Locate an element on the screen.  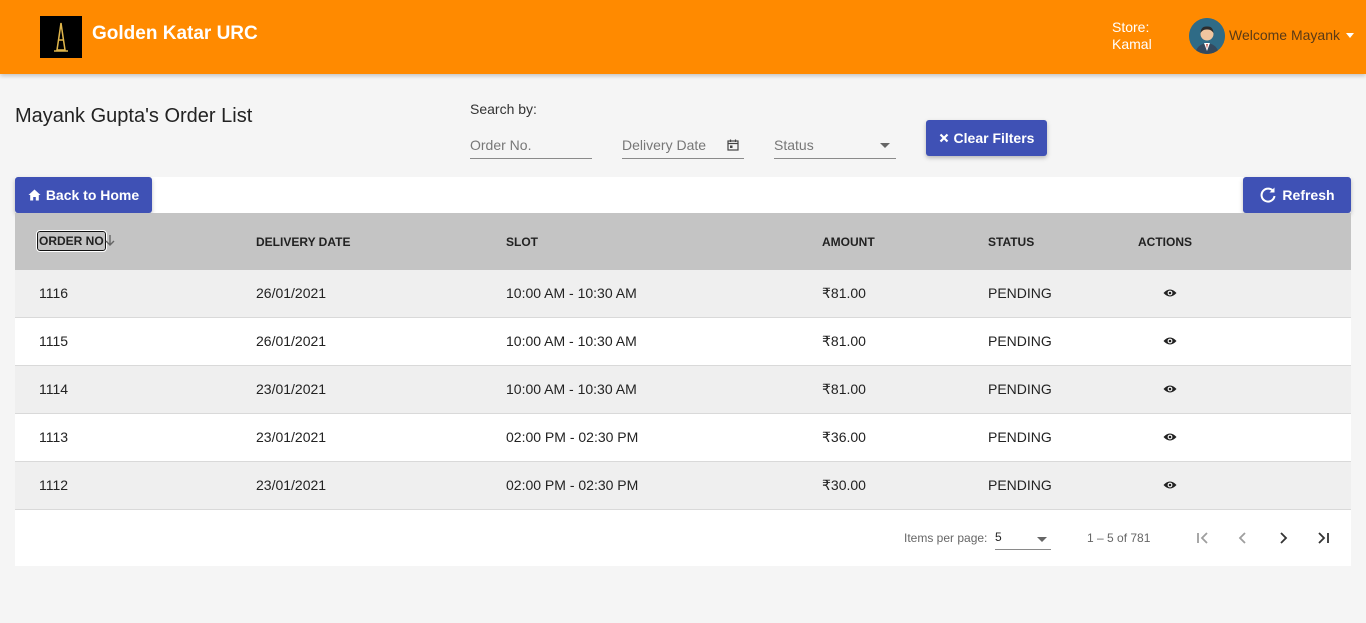
back-to-home-button: Back to Home is located at coordinates (83, 195).